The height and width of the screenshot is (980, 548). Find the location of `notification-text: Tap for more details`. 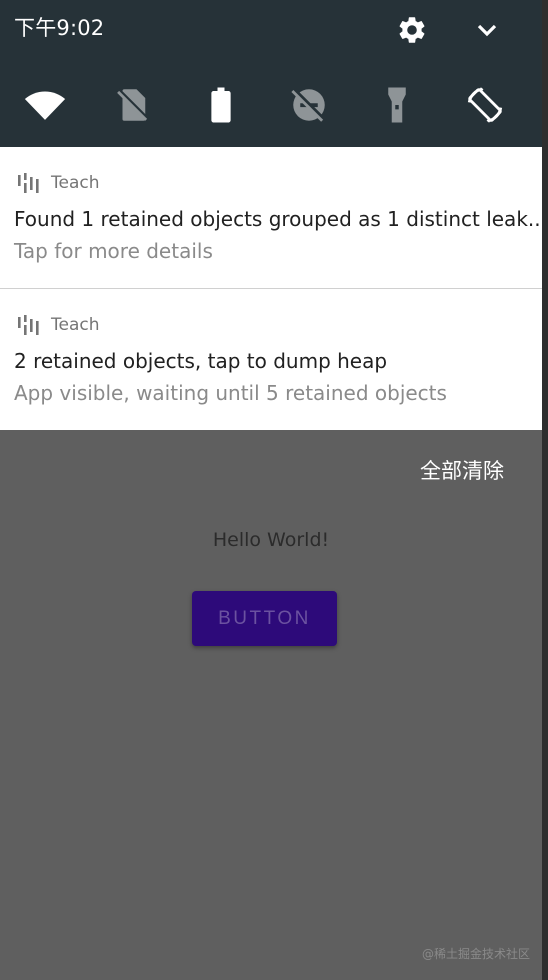

notification-text: Tap for more details is located at coordinates (113, 251).